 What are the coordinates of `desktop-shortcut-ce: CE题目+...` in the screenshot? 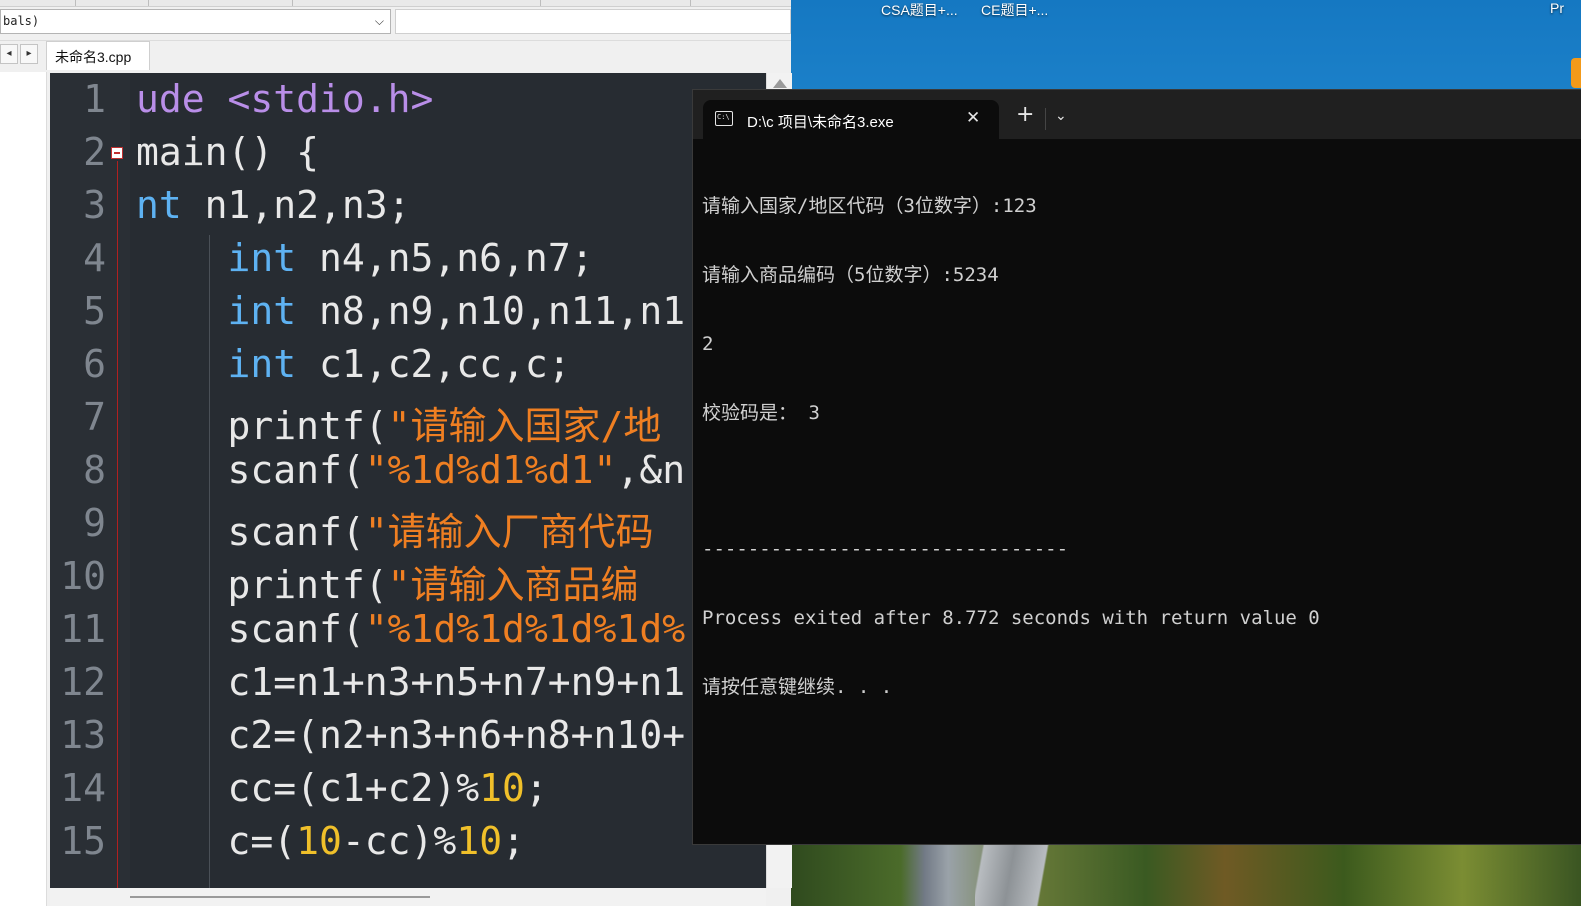 It's located at (1014, 10).